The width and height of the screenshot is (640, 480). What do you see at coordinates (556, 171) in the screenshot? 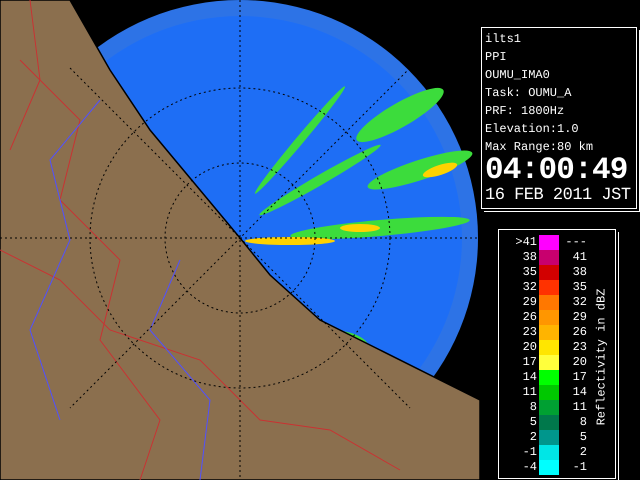
I see `time-display: 04:00:49` at bounding box center [556, 171].